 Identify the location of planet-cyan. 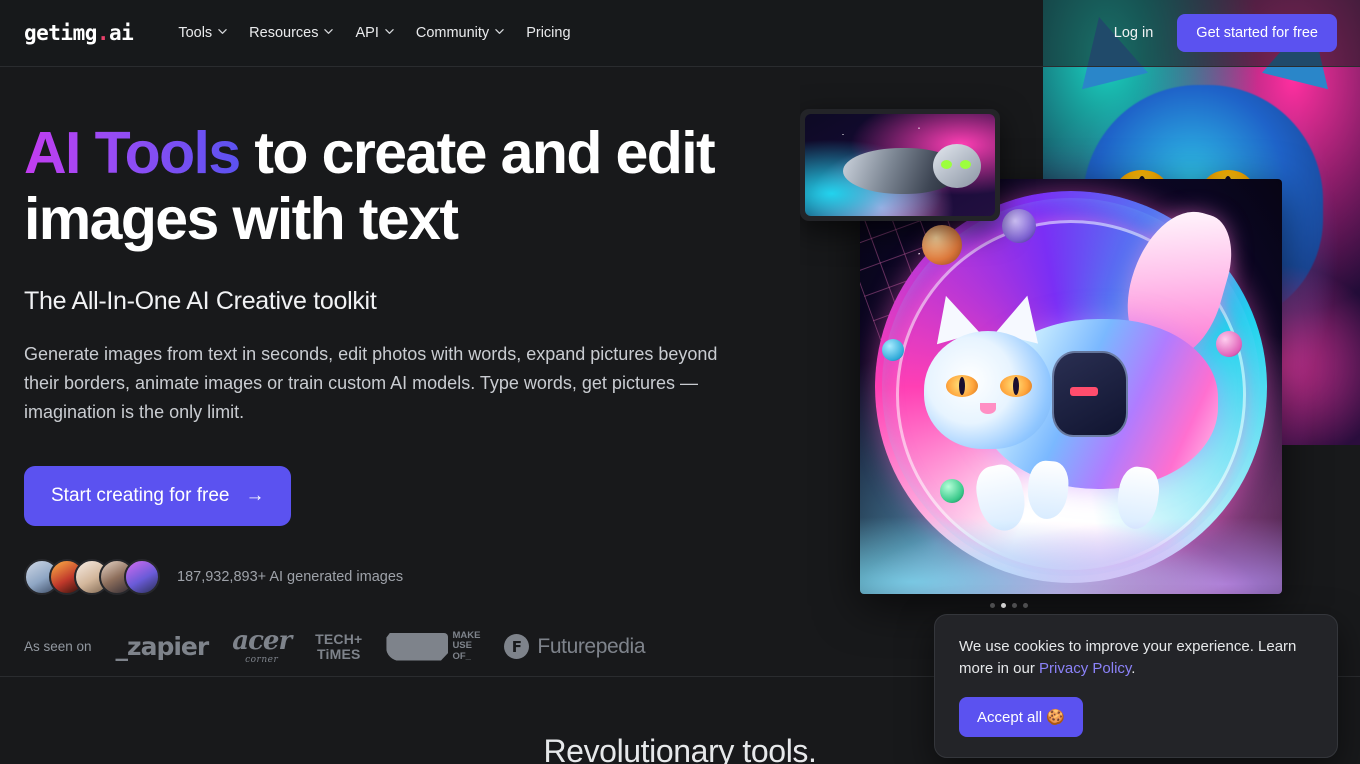
(893, 350).